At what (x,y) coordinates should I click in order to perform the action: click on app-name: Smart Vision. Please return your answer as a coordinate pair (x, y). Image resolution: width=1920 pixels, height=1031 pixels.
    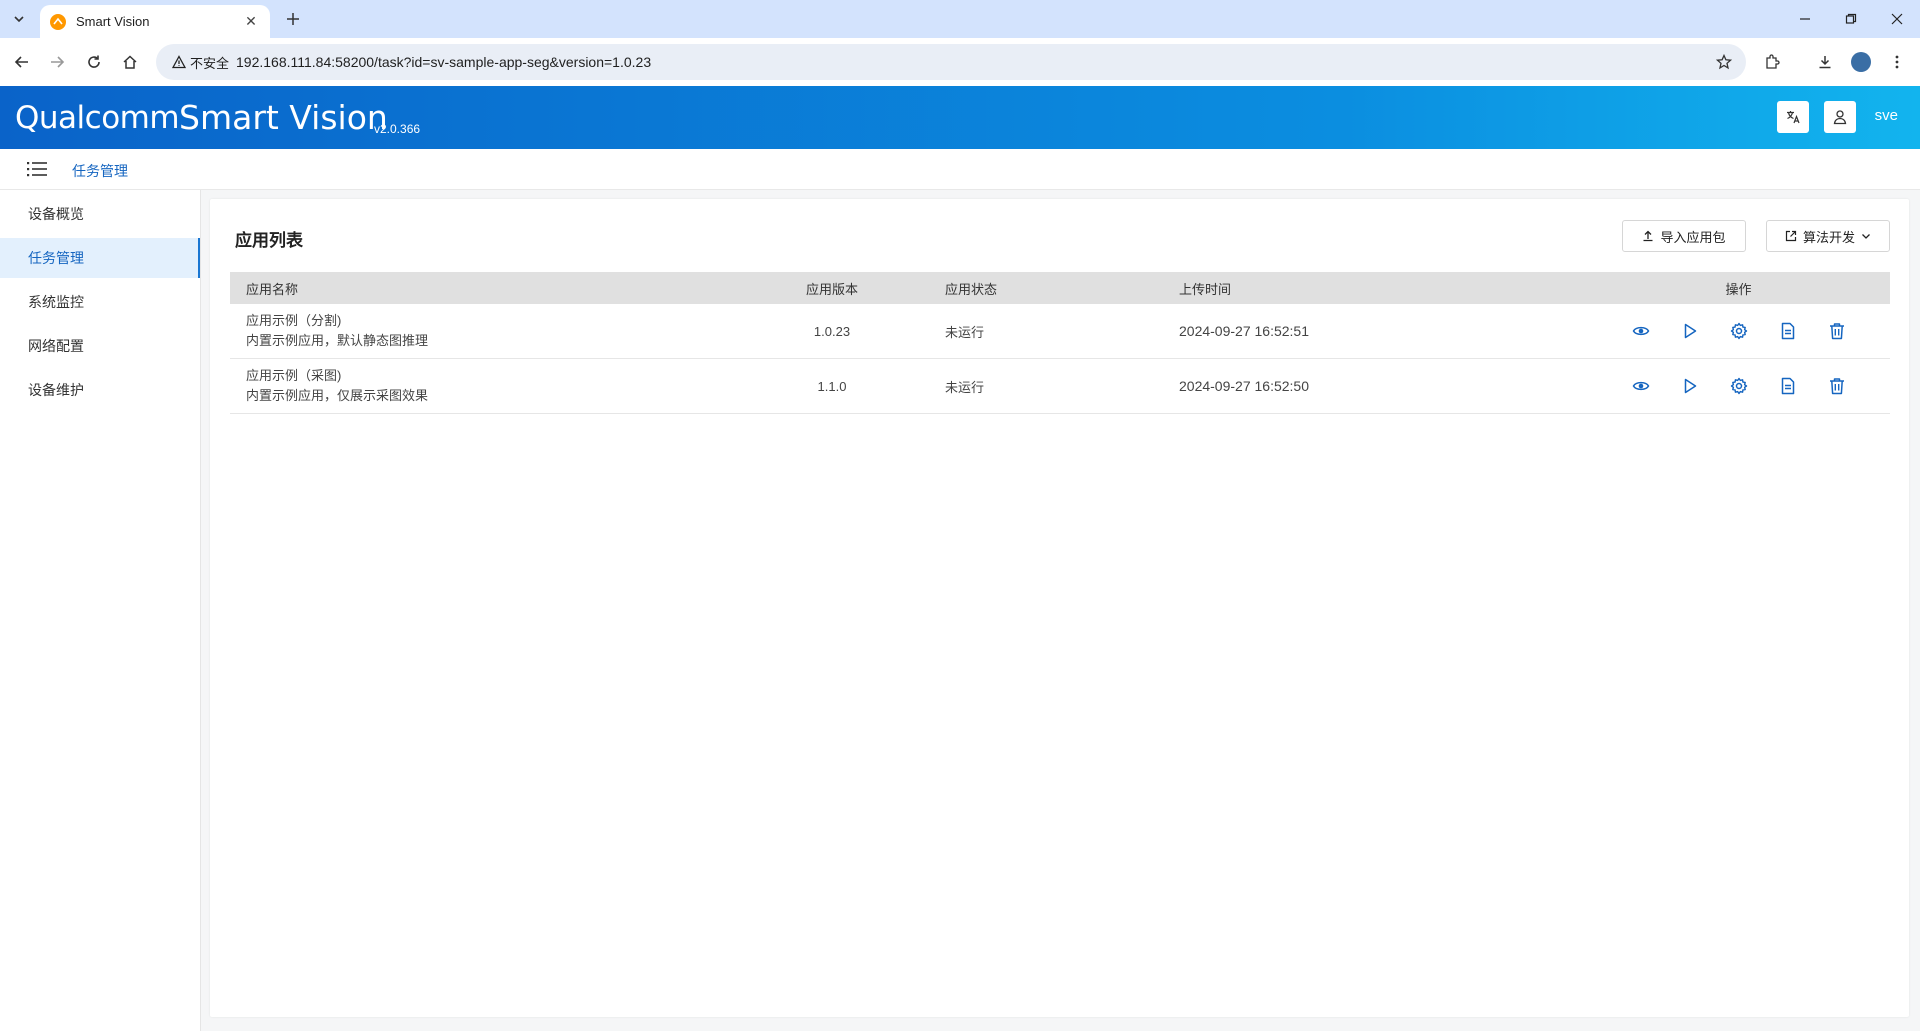
    Looking at the image, I should click on (283, 117).